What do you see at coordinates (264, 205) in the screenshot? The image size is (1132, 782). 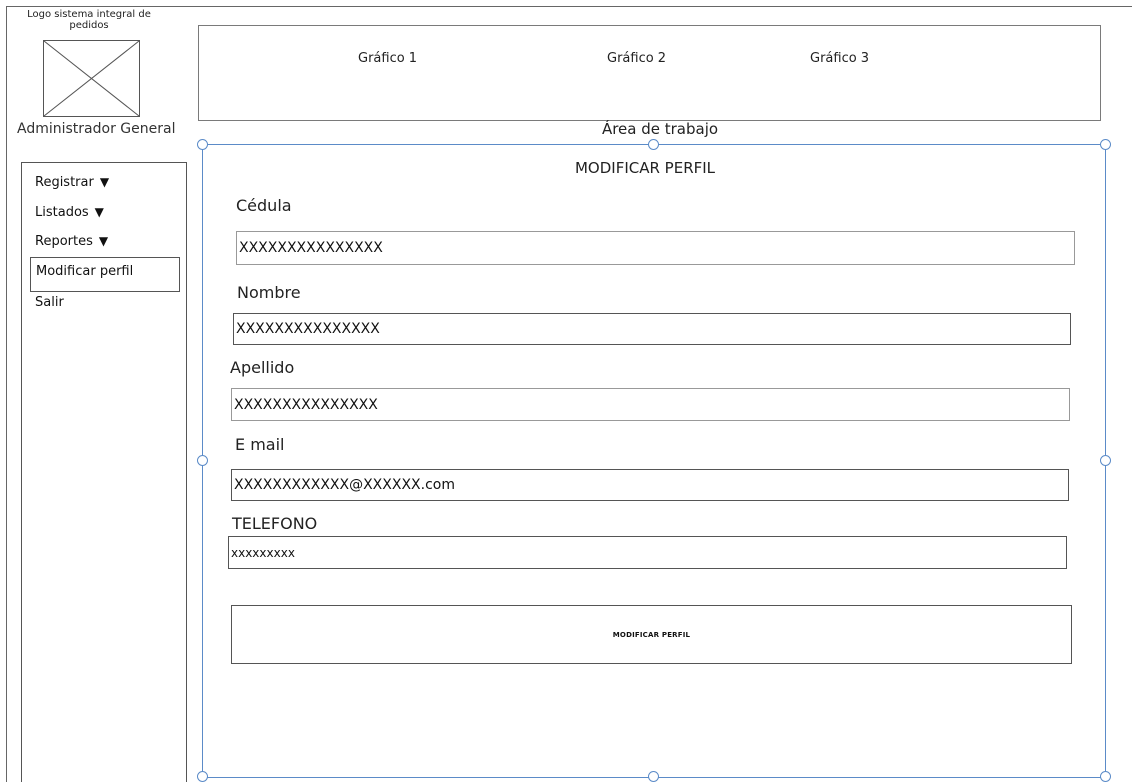 I see `cedula-label: Cédula` at bounding box center [264, 205].